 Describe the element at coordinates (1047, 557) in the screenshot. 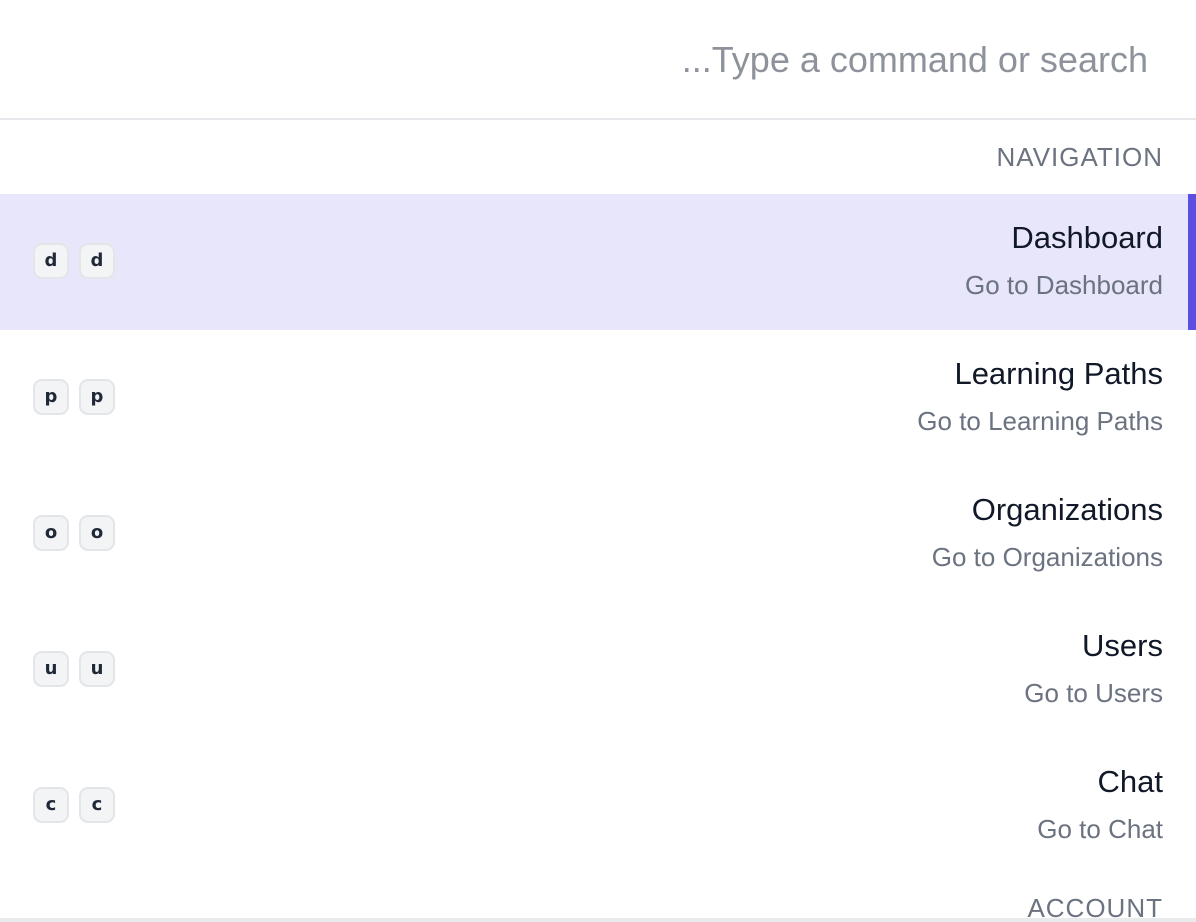

I see `command-item-subtitle: Go to Organizations` at that location.